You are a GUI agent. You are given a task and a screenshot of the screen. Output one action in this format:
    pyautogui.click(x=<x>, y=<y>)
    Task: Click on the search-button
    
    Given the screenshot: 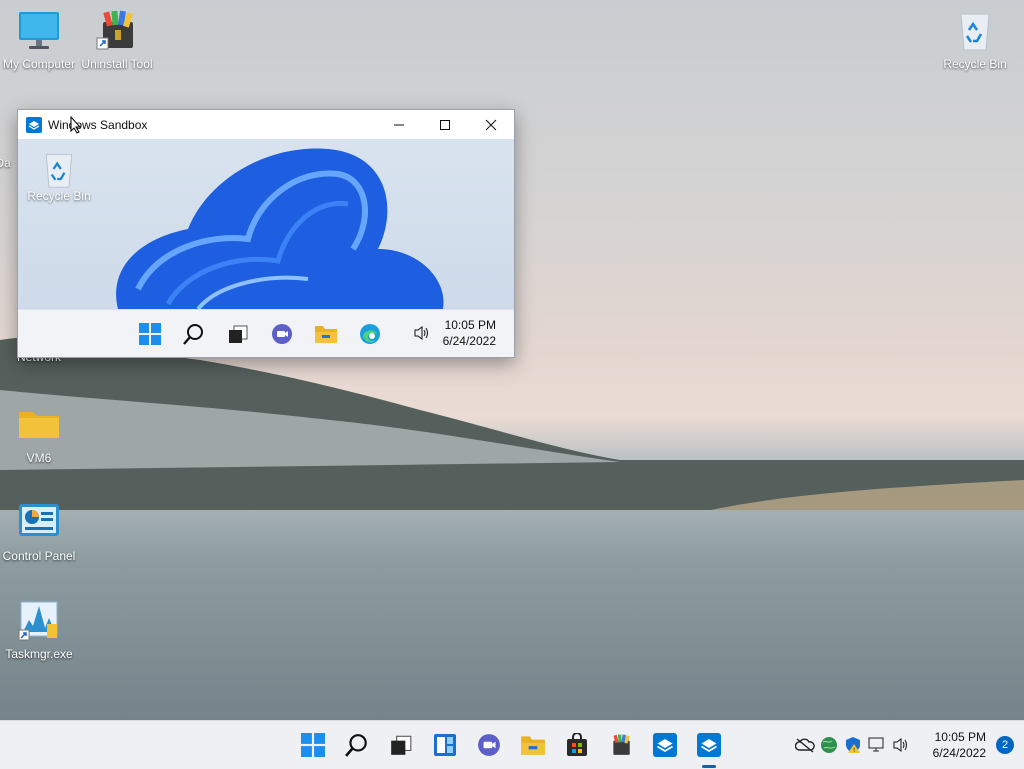 What is the action you would take?
    pyautogui.click(x=357, y=745)
    